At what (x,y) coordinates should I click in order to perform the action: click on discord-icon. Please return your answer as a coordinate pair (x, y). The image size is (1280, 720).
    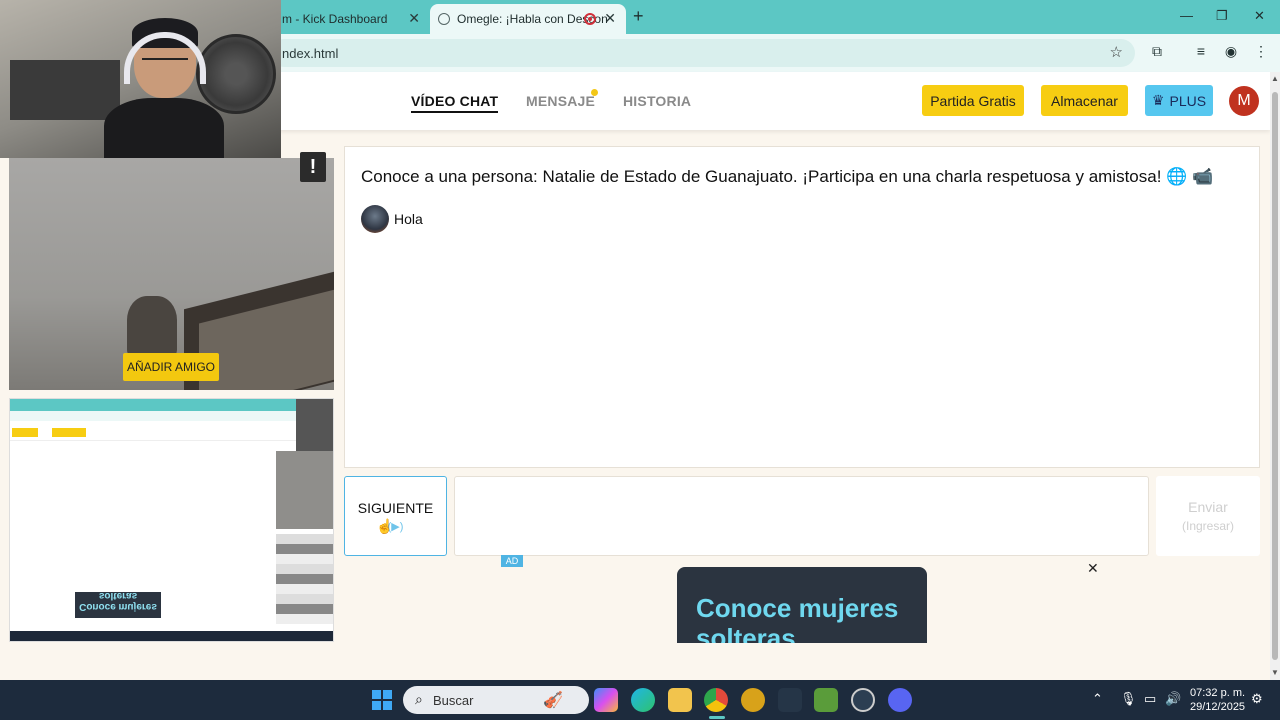
    Looking at the image, I should click on (900, 700).